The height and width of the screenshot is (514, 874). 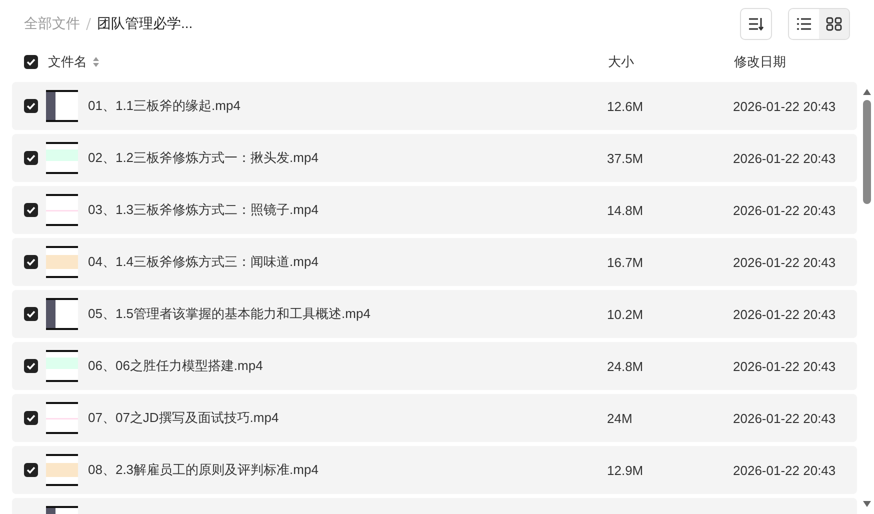 What do you see at coordinates (625, 262) in the screenshot?
I see `file-size: 16.7M` at bounding box center [625, 262].